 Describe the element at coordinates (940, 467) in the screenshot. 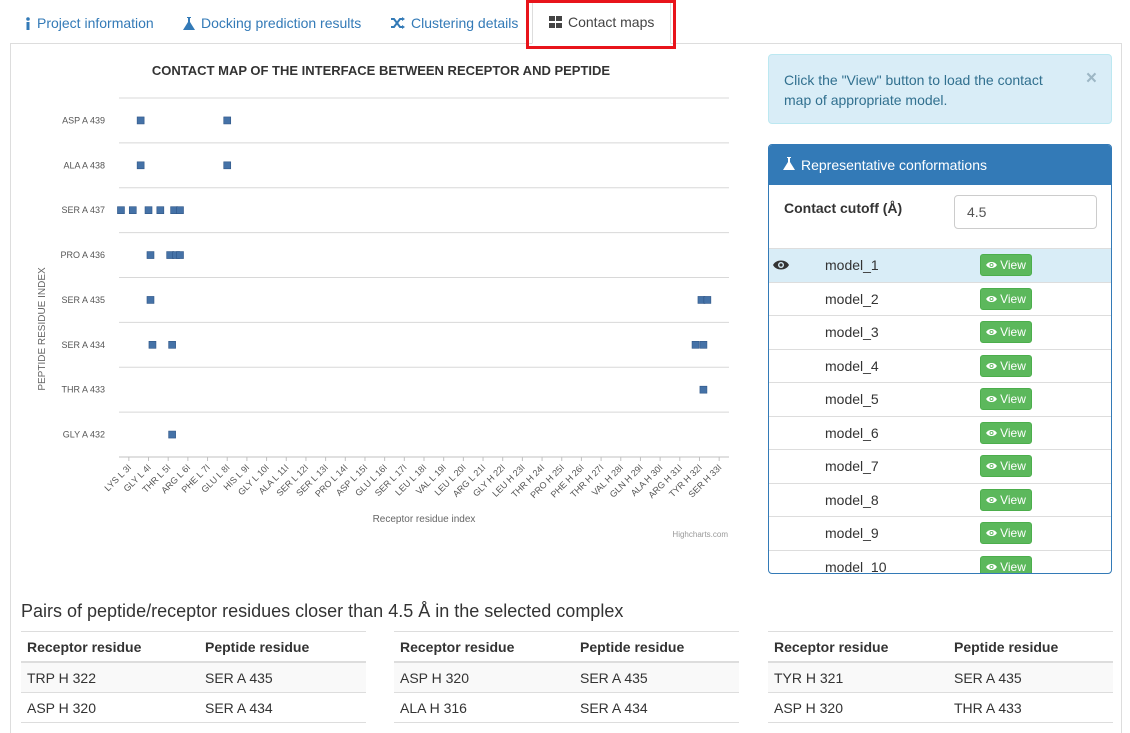

I see `model-row: model_7 View` at that location.